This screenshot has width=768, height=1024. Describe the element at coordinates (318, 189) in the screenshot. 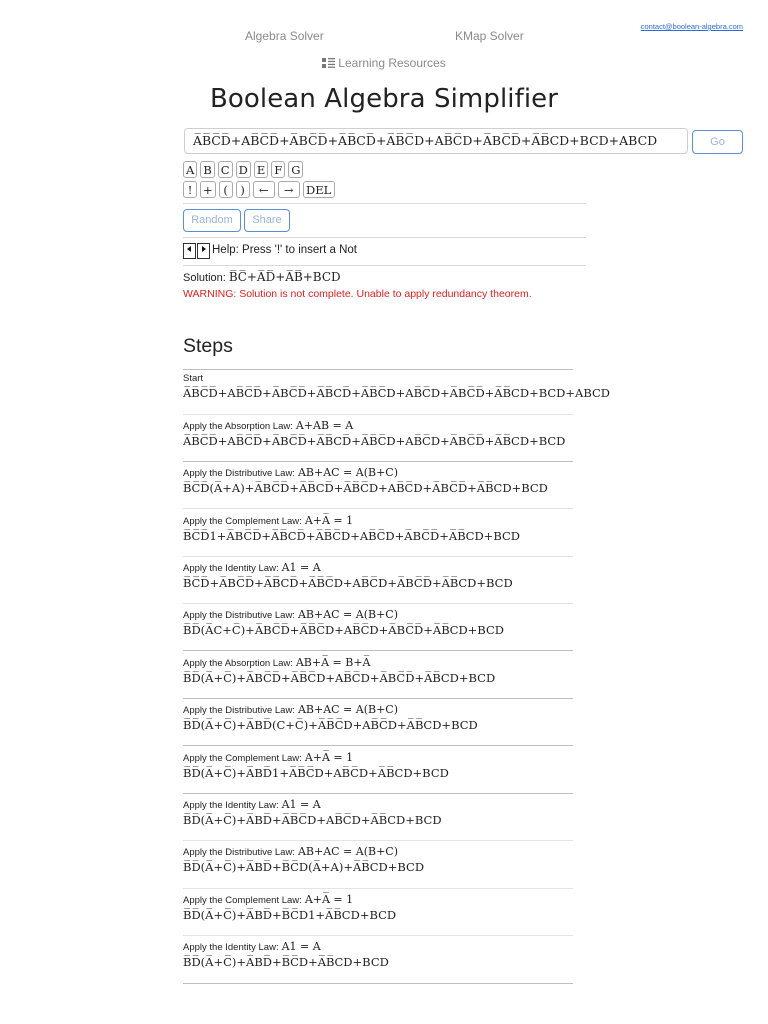

I see `key-delete: DEL` at that location.